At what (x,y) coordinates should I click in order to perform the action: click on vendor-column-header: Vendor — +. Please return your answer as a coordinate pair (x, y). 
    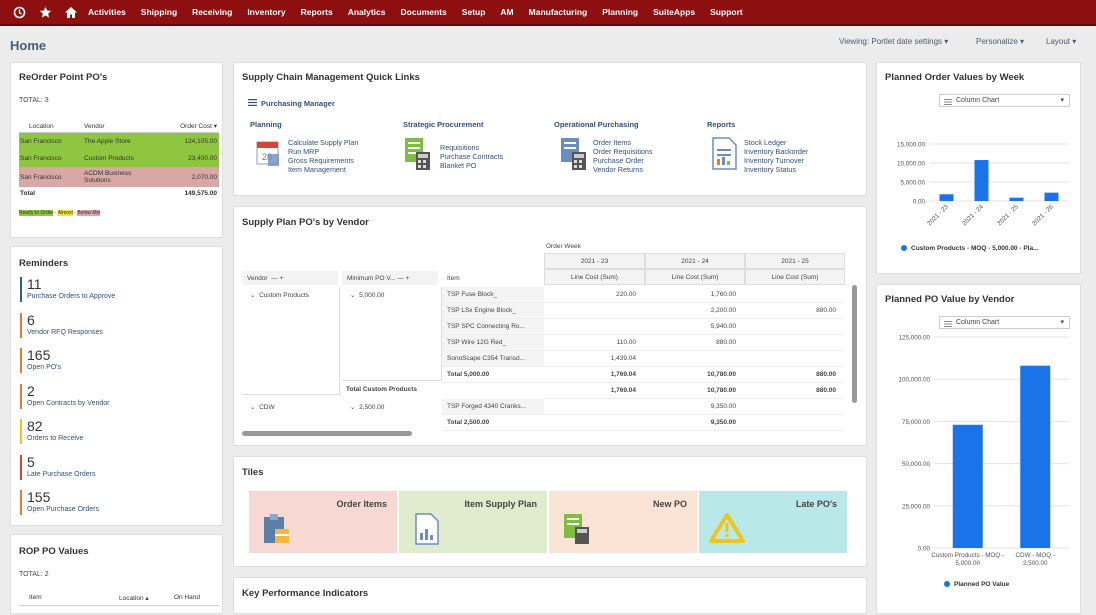
    Looking at the image, I should click on (290, 278).